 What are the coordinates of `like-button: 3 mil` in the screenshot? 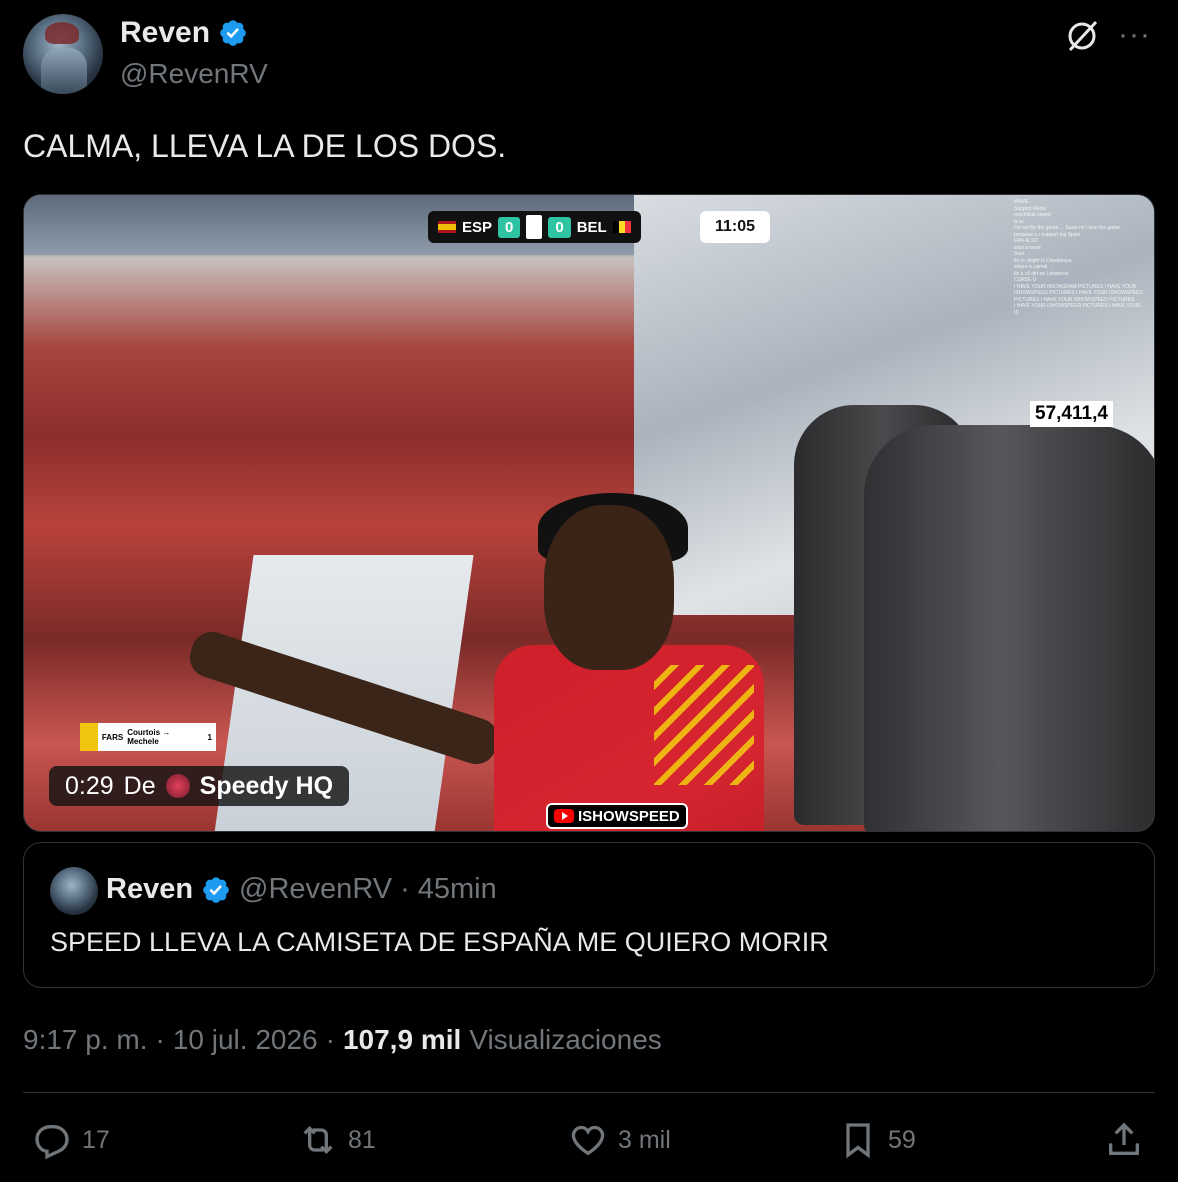 It's located at (619, 1140).